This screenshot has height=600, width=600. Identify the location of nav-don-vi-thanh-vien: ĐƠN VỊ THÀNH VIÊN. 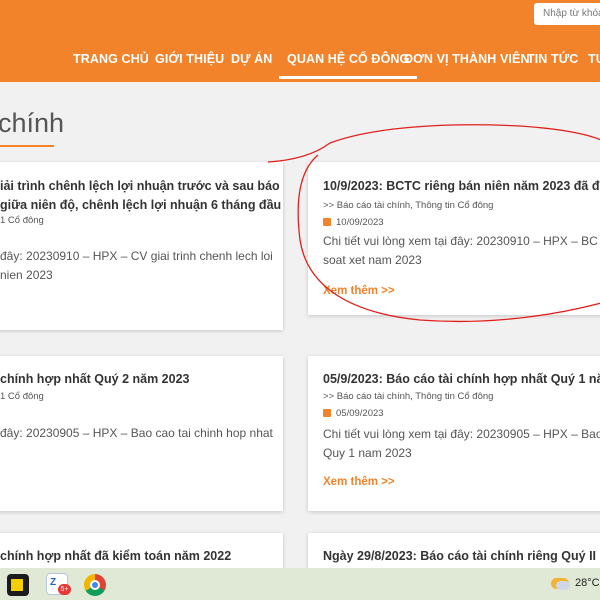
(467, 59).